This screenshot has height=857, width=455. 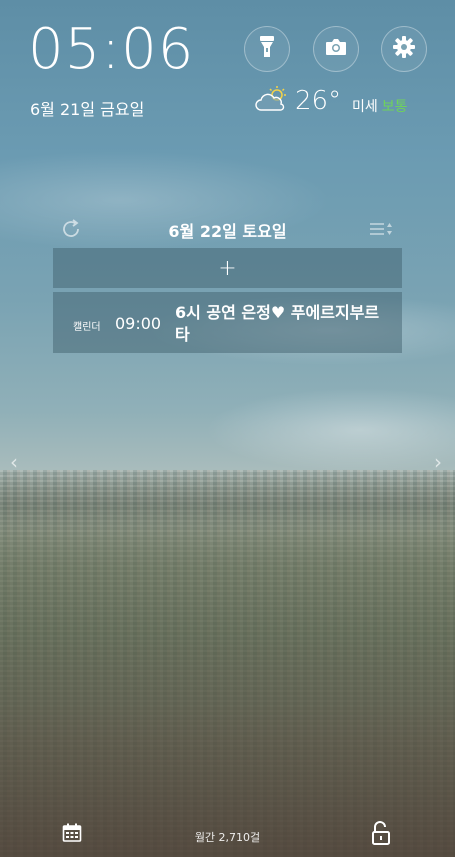 I want to click on flashlight-button, so click(x=267, y=49).